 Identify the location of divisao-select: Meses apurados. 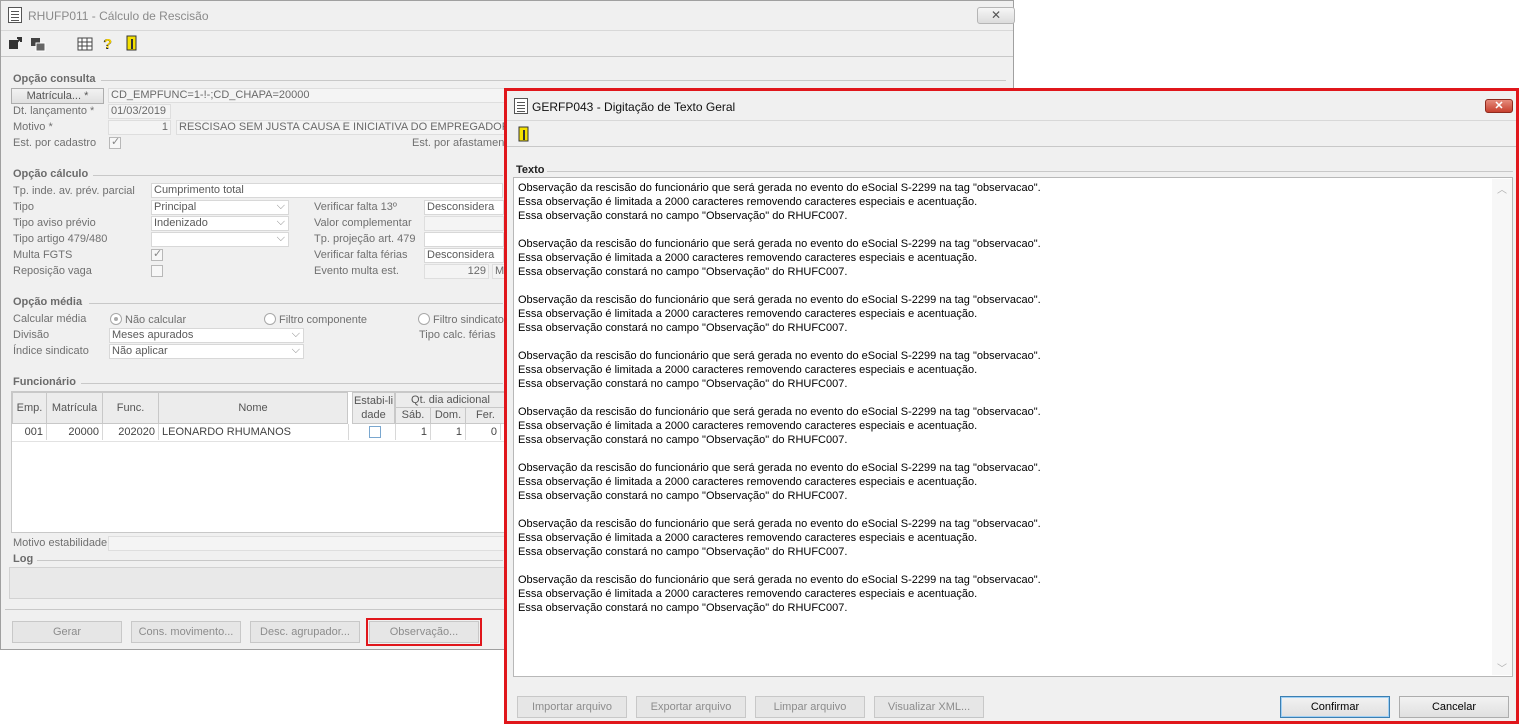
(206, 335).